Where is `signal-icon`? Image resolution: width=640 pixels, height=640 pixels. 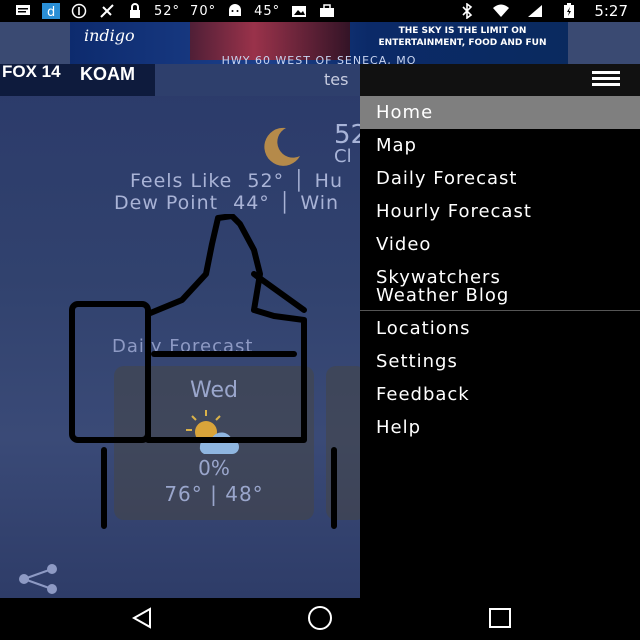 signal-icon is located at coordinates (535, 11).